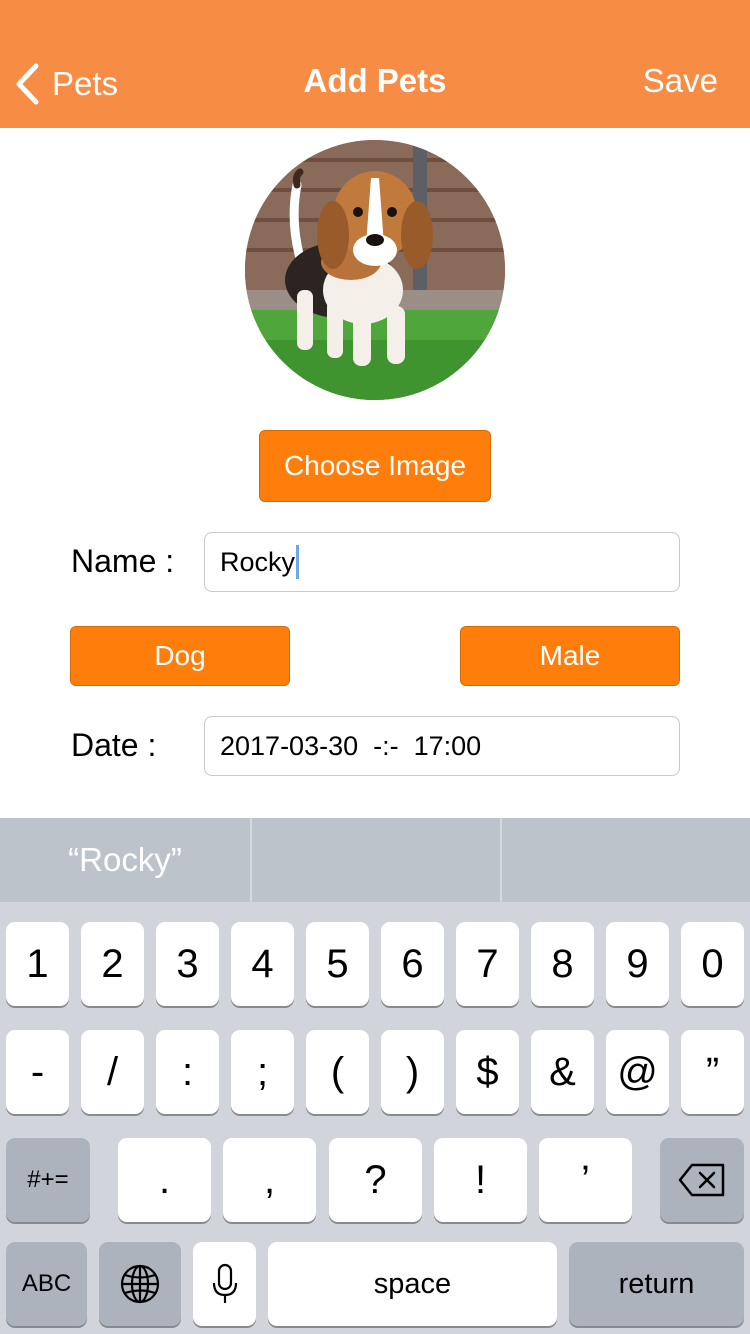 The image size is (750, 1334). Describe the element at coordinates (562, 964) in the screenshot. I see `key: 8` at that location.